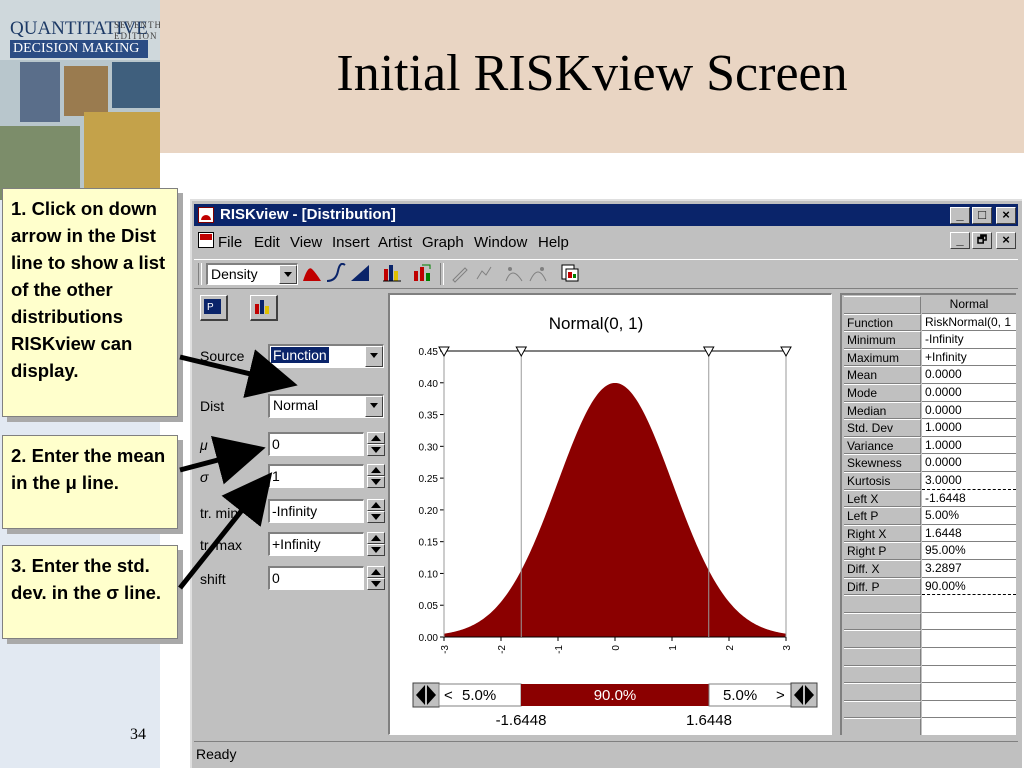  I want to click on stats-row-value: 90.00%, so click(969, 586).